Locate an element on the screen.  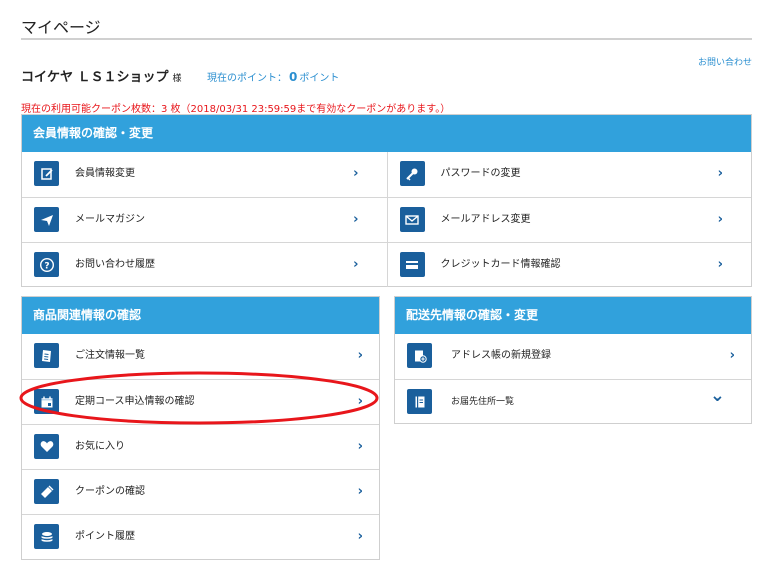
favorites-label: お気に入り is located at coordinates (100, 446).